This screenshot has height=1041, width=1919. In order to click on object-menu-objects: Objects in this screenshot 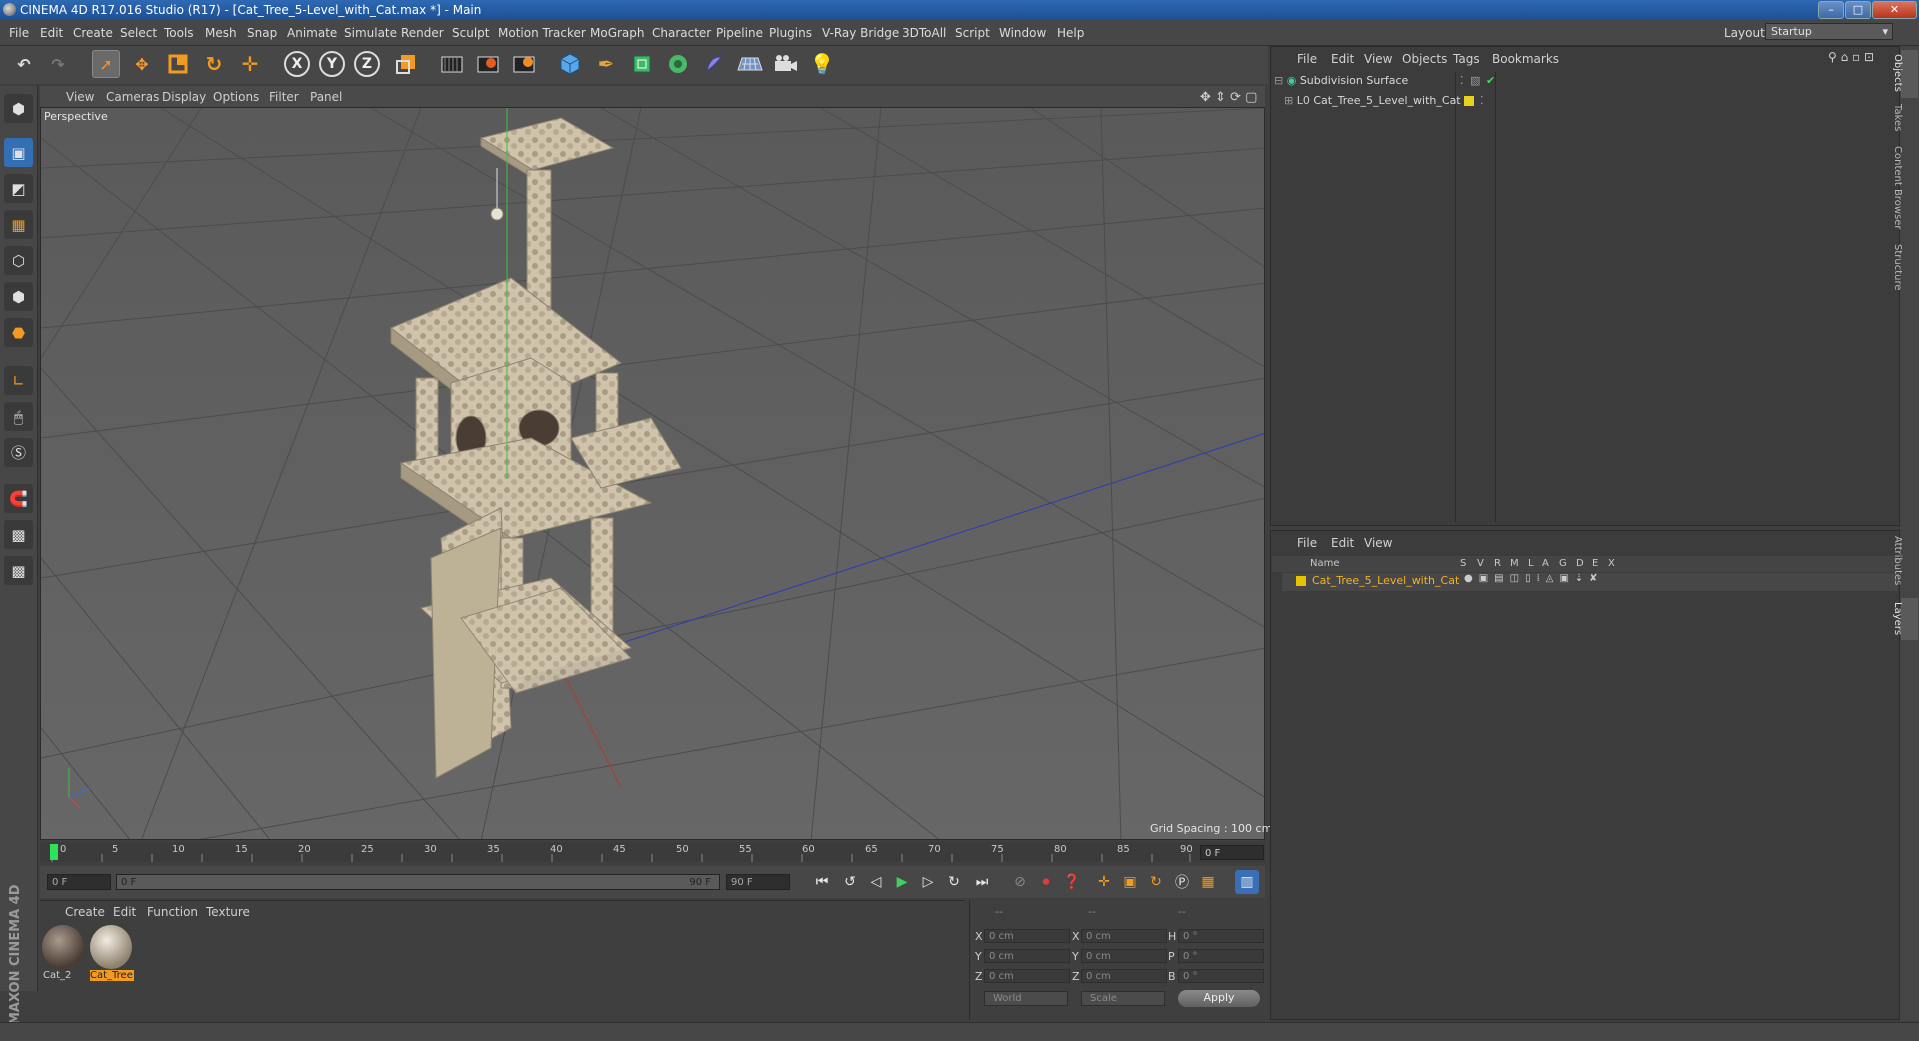, I will do `click(1424, 59)`.